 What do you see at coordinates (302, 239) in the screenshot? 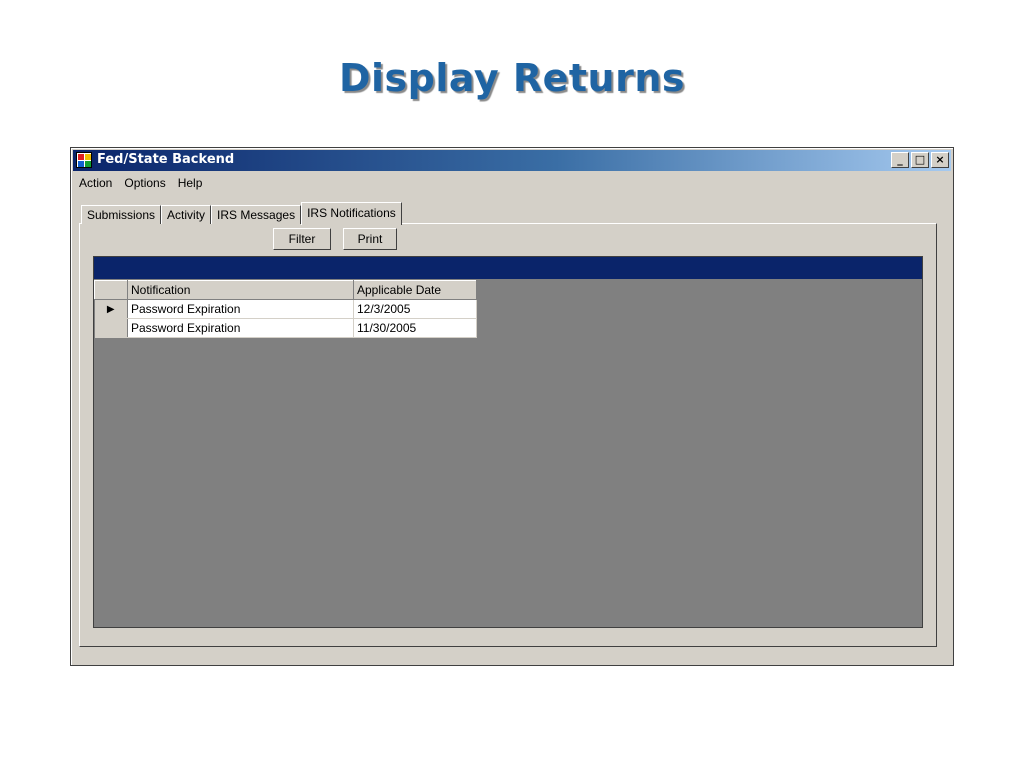
I see `filter-button: Filter` at bounding box center [302, 239].